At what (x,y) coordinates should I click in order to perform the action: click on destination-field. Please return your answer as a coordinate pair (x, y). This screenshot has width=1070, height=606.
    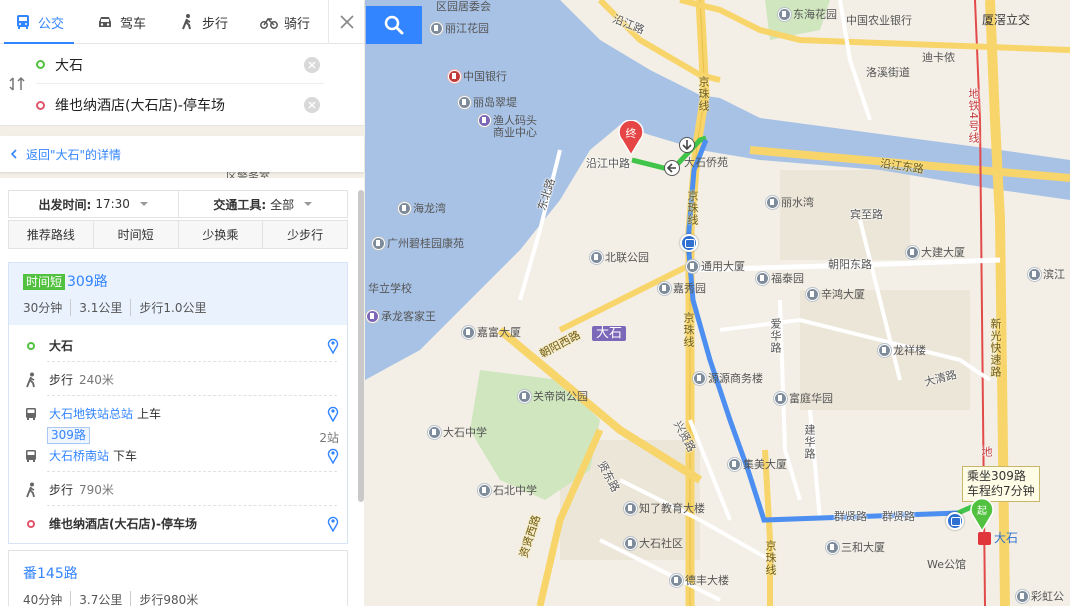
    Looking at the image, I should click on (180, 105).